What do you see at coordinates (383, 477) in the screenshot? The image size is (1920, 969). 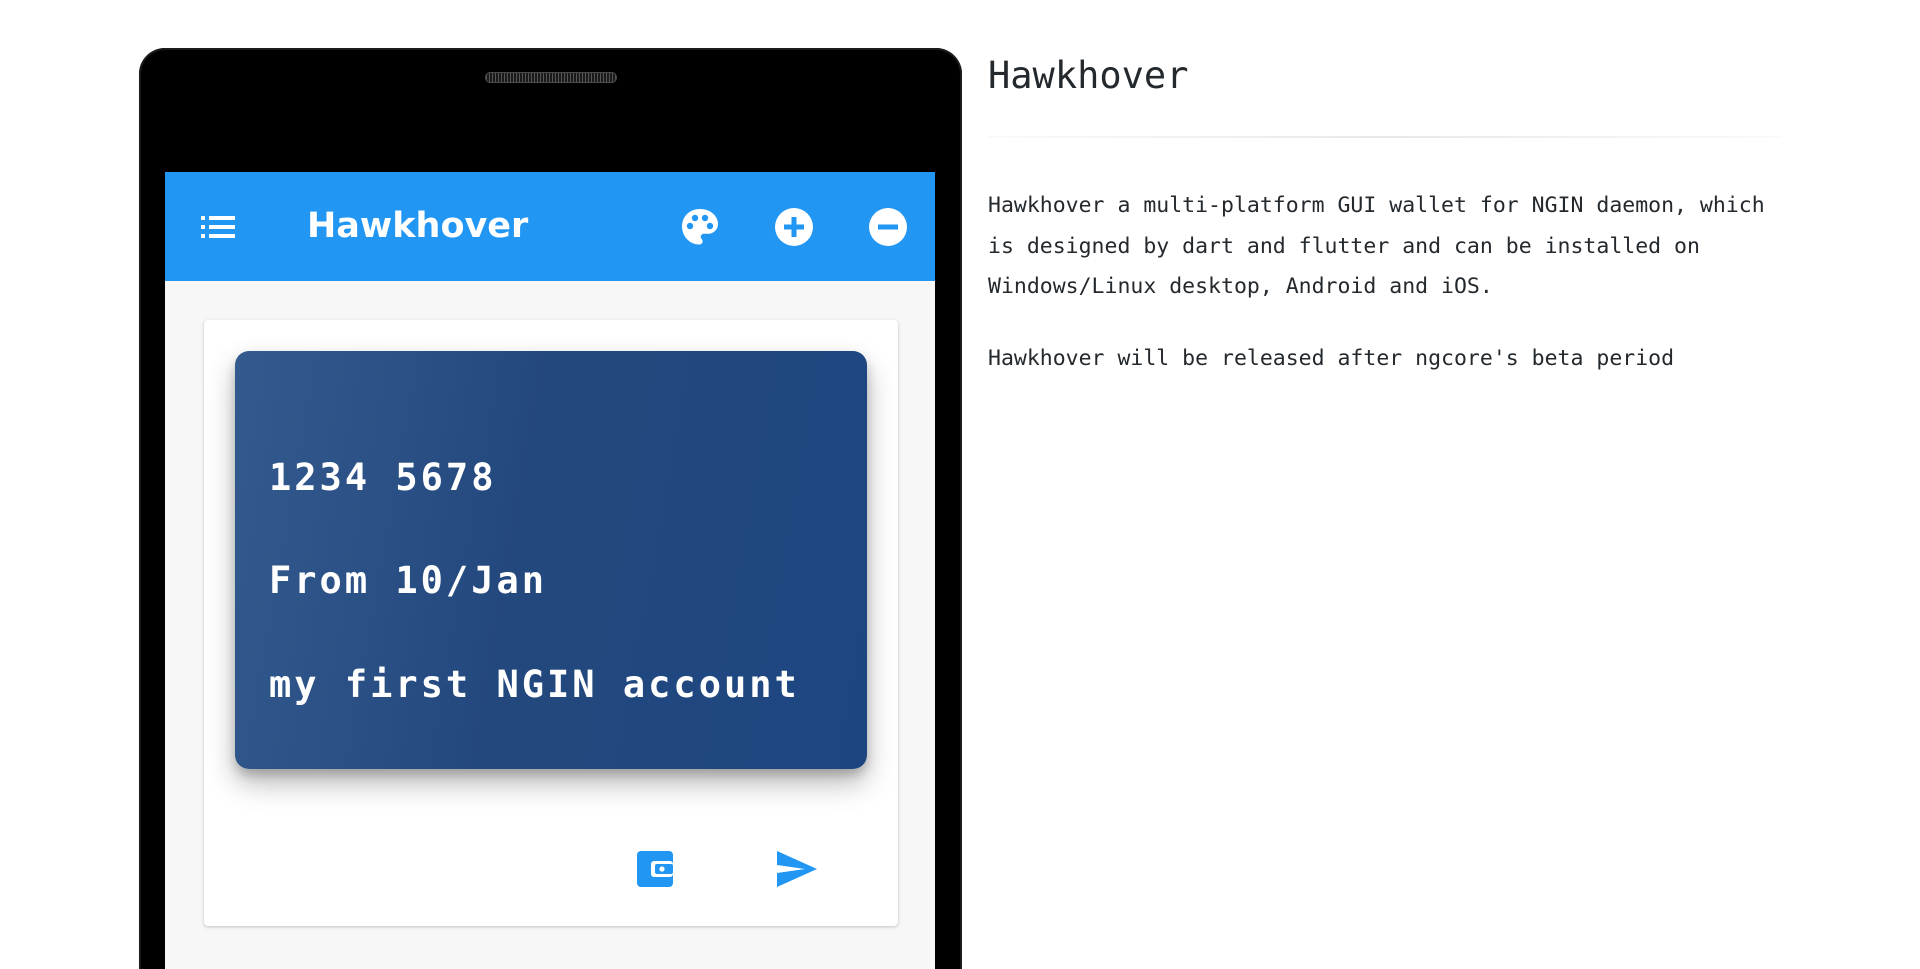 I see `card-number: 1234 5678` at bounding box center [383, 477].